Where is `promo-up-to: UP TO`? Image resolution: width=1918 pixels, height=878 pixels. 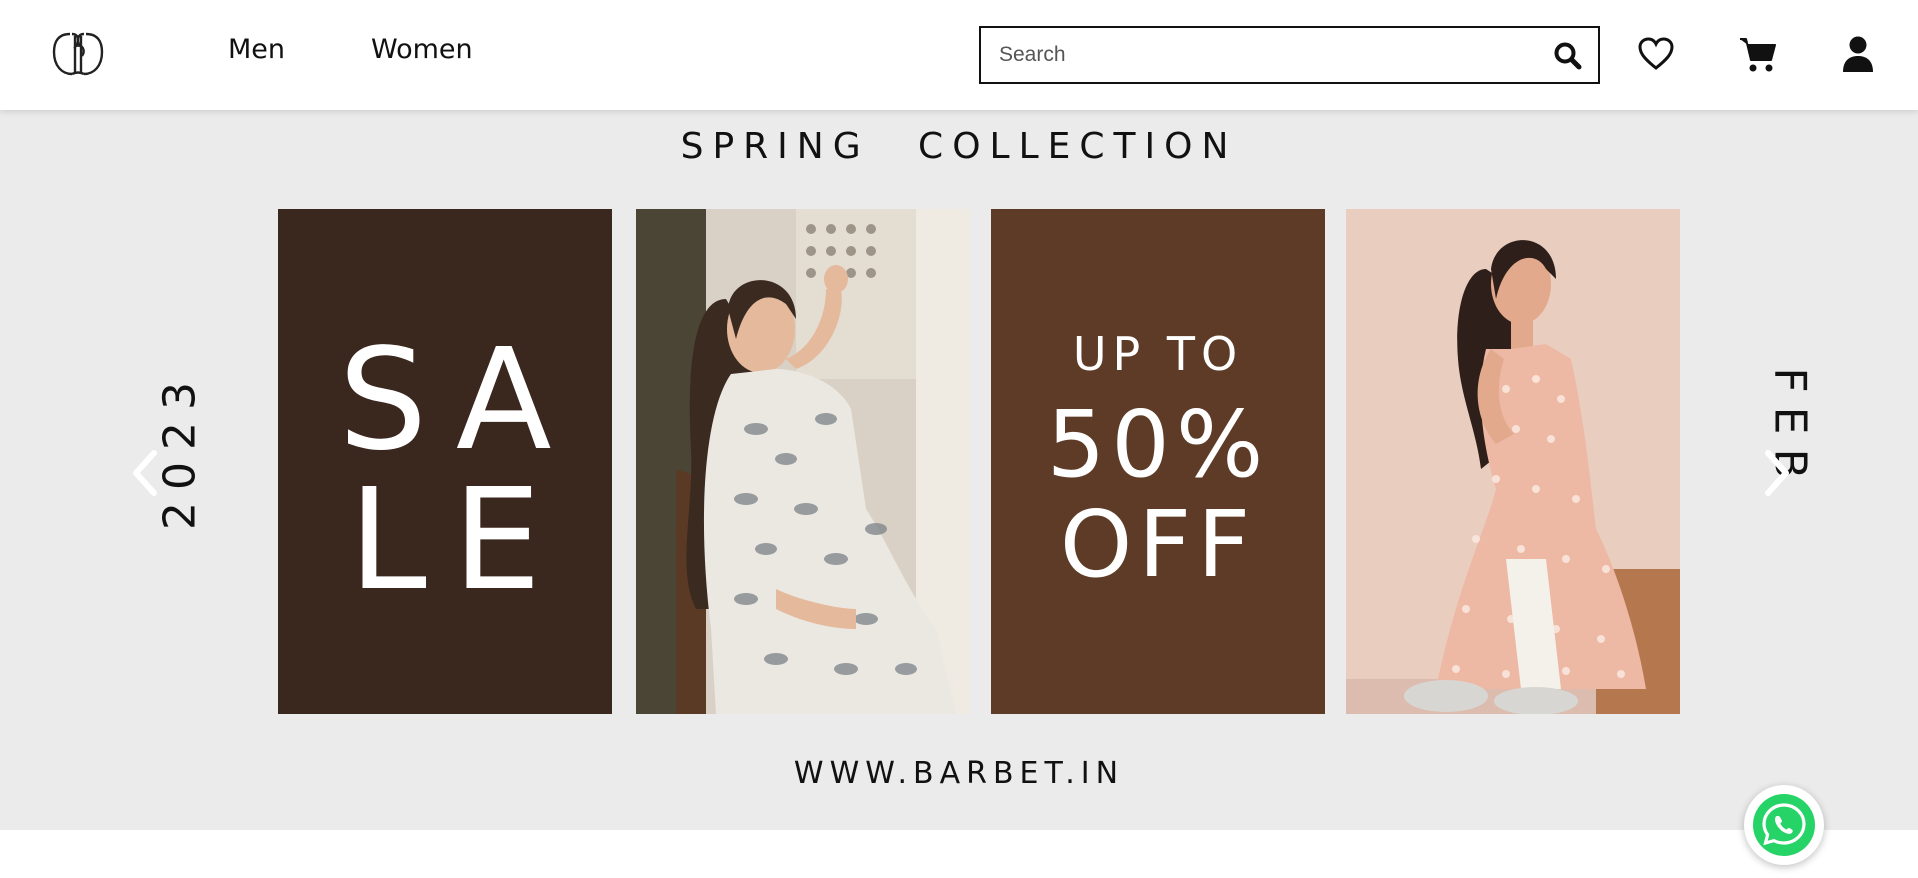 promo-up-to: UP TO is located at coordinates (1158, 354).